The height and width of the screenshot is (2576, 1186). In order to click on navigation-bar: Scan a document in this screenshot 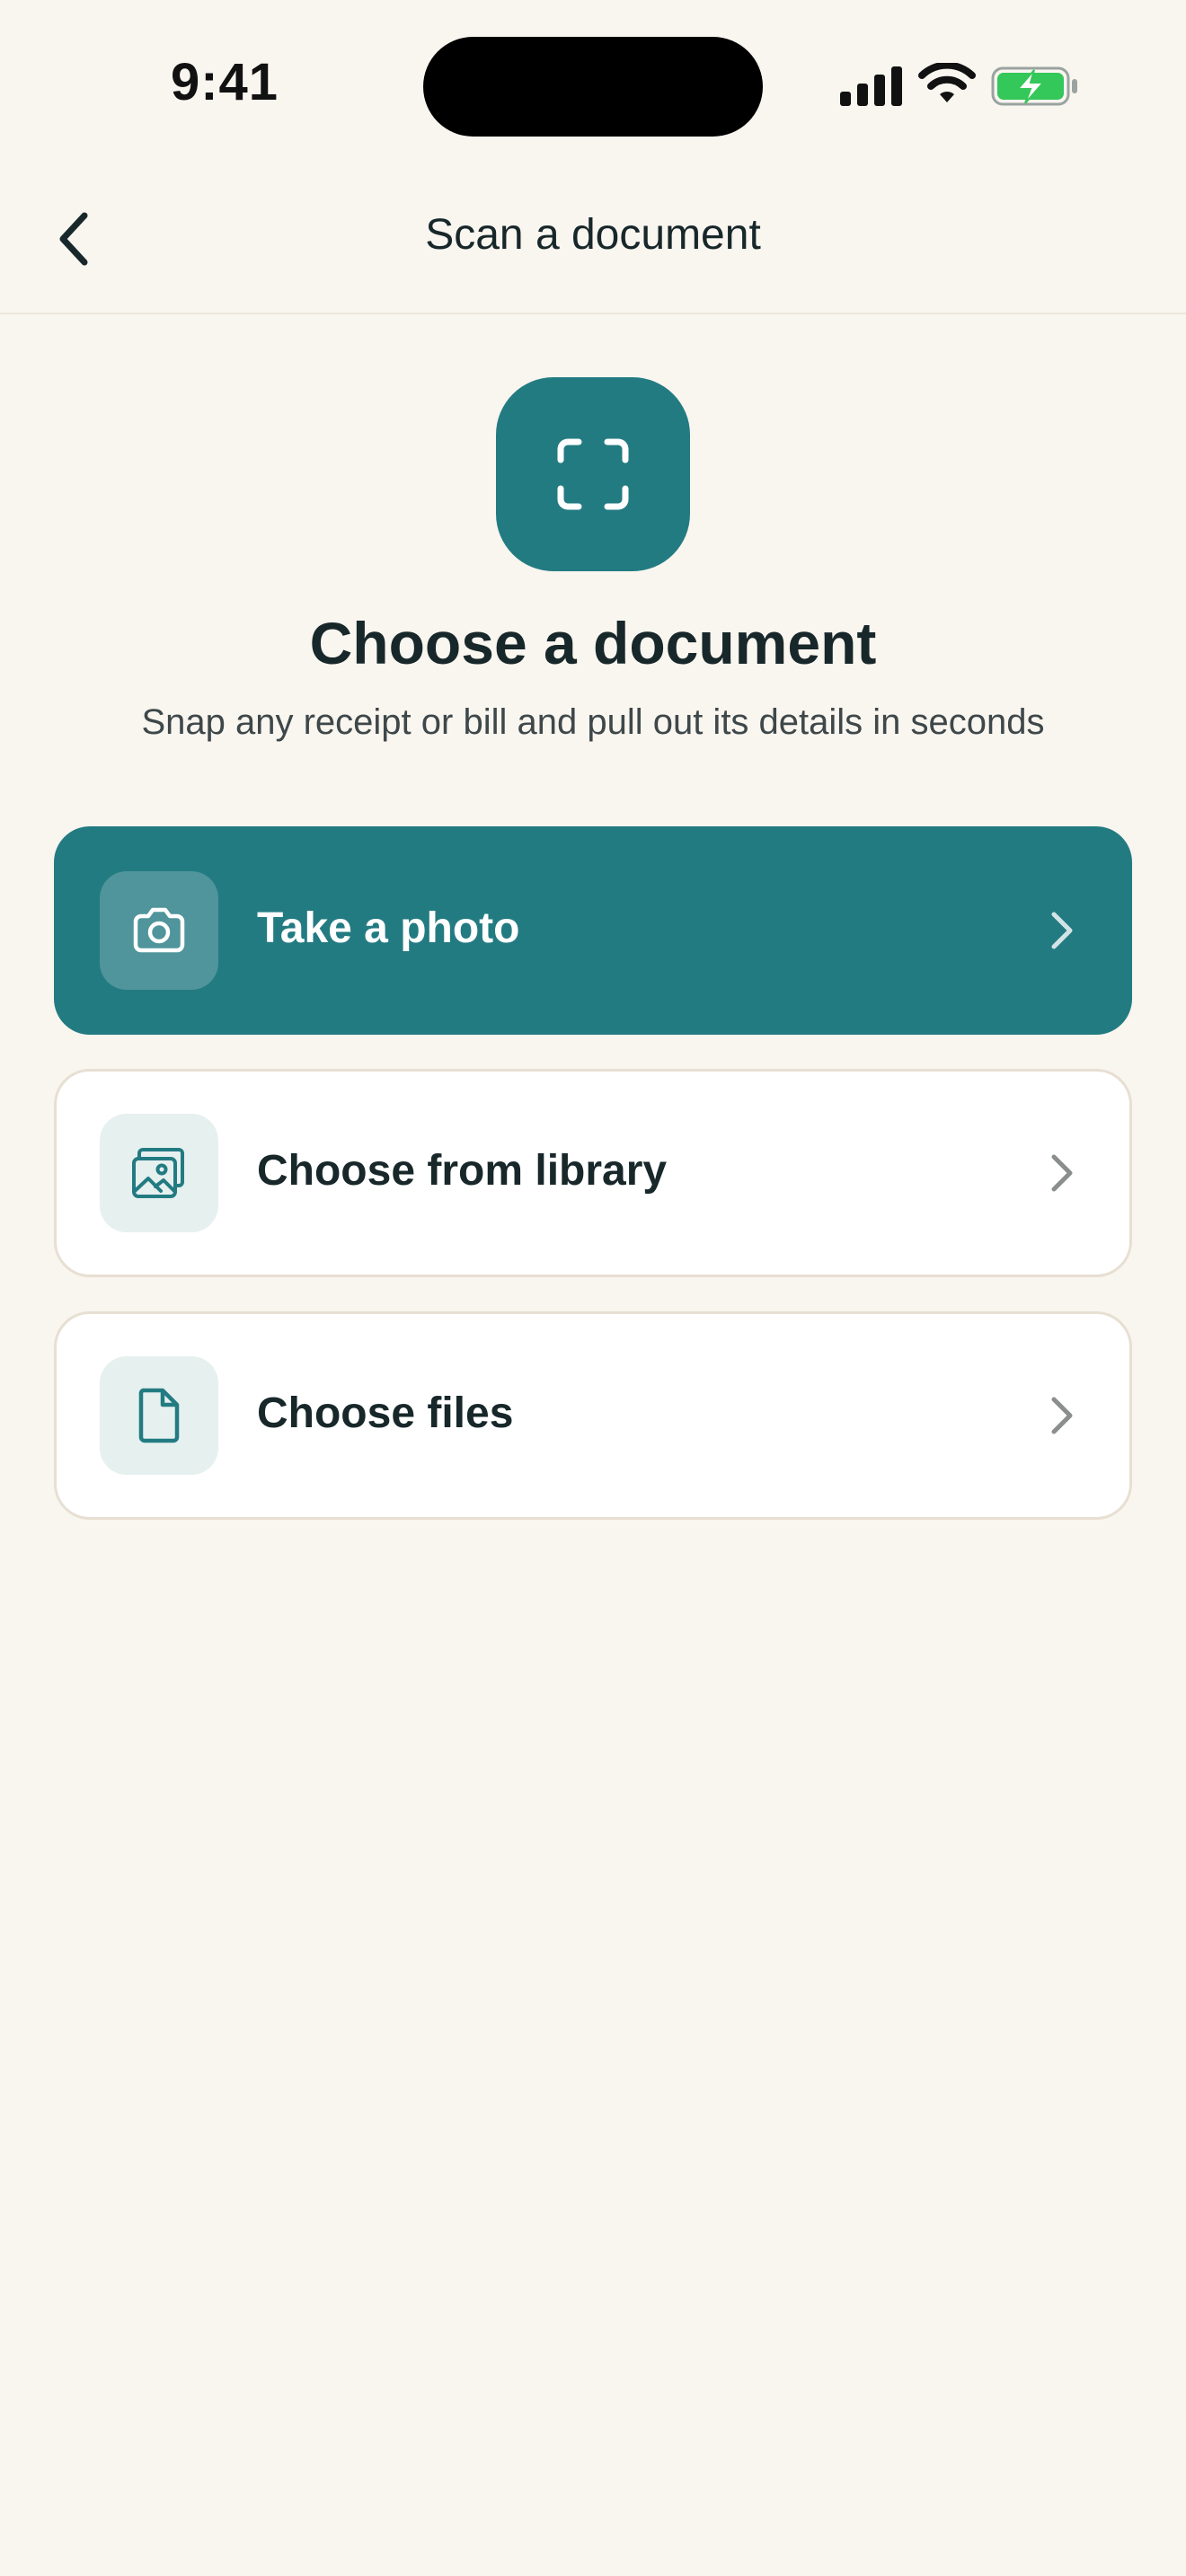, I will do `click(593, 242)`.